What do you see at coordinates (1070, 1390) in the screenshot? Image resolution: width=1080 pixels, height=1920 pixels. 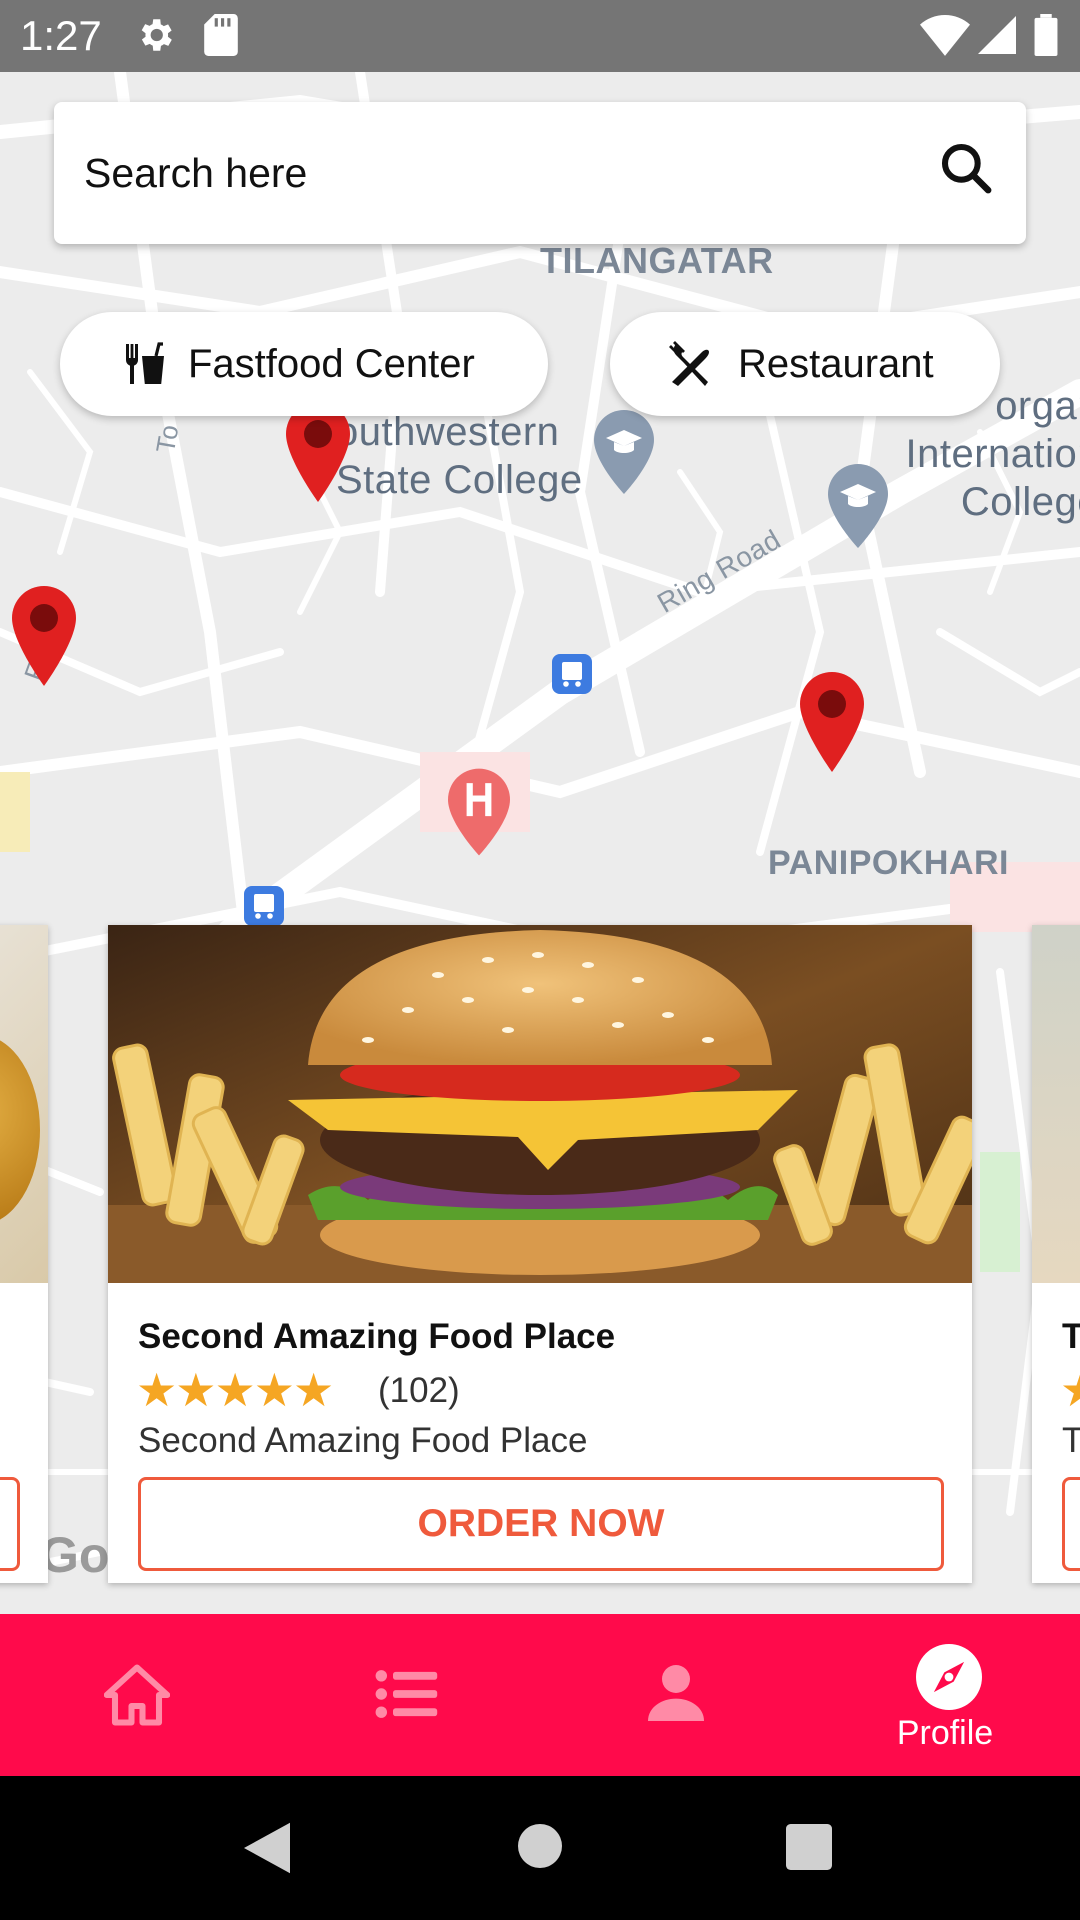 I see `rating-stars: ★` at bounding box center [1070, 1390].